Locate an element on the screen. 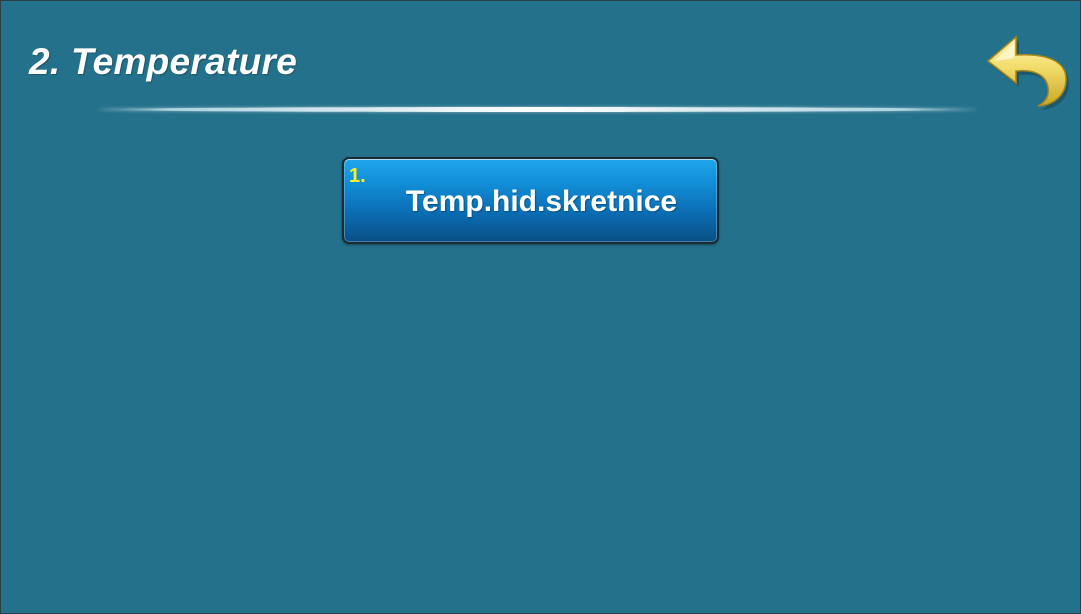  menu-item-label: Temp.hid.skretnice is located at coordinates (541, 201).